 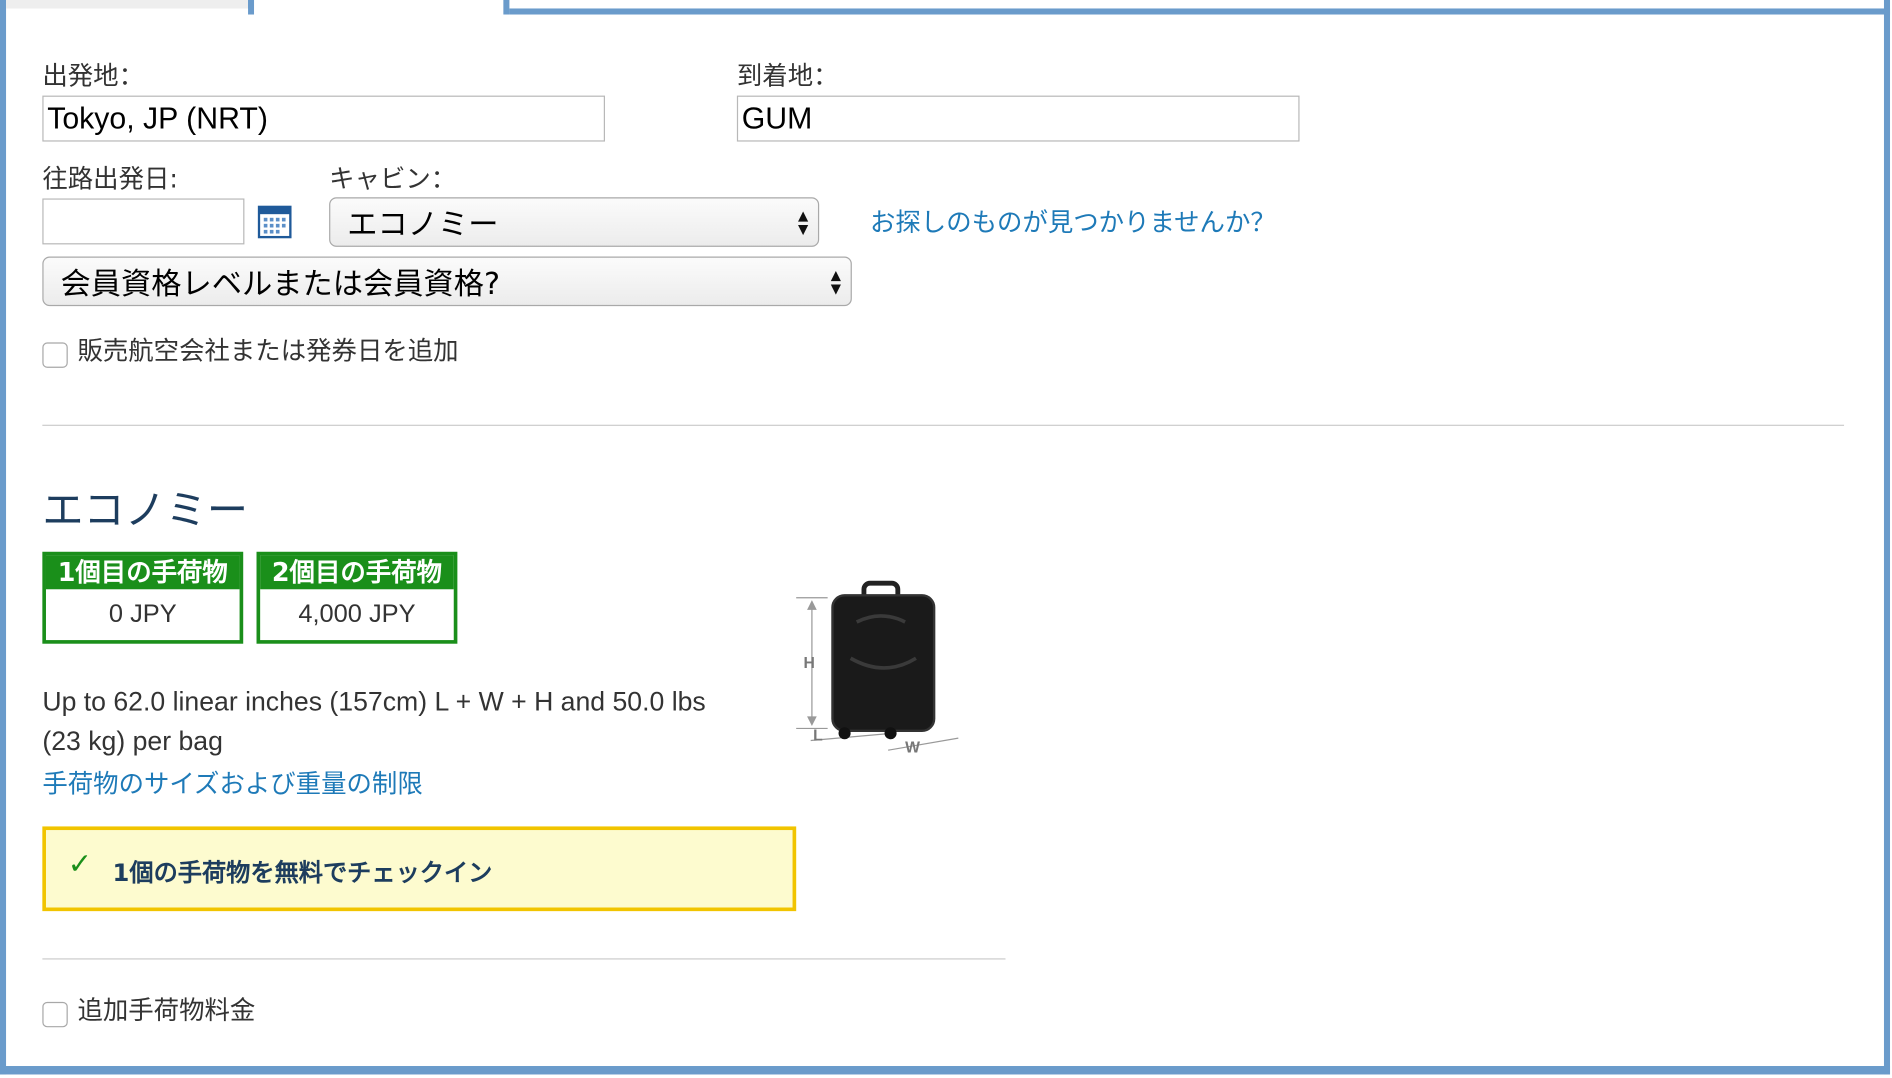 What do you see at coordinates (1200, 11) in the screenshot?
I see `frame-border-top` at bounding box center [1200, 11].